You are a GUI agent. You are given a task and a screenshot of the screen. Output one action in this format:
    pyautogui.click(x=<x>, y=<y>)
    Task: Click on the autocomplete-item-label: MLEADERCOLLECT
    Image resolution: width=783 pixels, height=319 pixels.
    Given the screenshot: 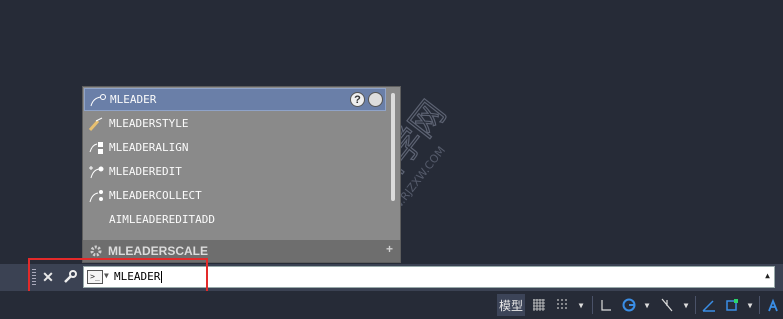 What is the action you would take?
    pyautogui.click(x=155, y=195)
    